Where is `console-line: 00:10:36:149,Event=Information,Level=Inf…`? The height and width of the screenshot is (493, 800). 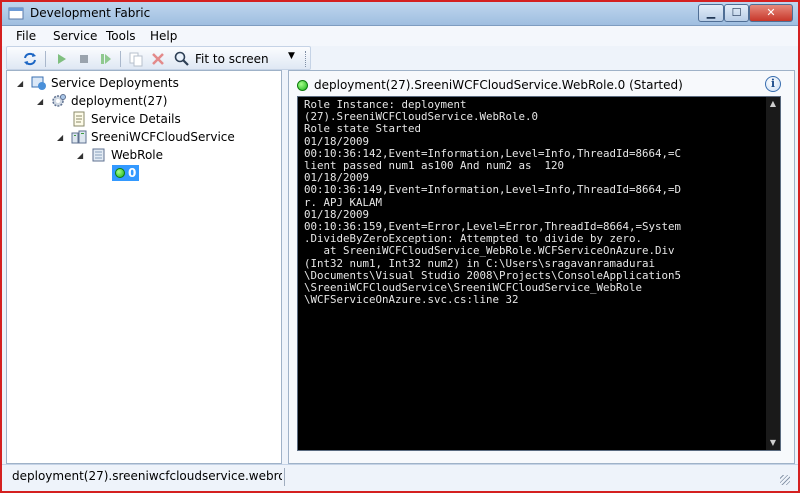 console-line: 00:10:36:149,Event=Information,Level=Inf… is located at coordinates (493, 190).